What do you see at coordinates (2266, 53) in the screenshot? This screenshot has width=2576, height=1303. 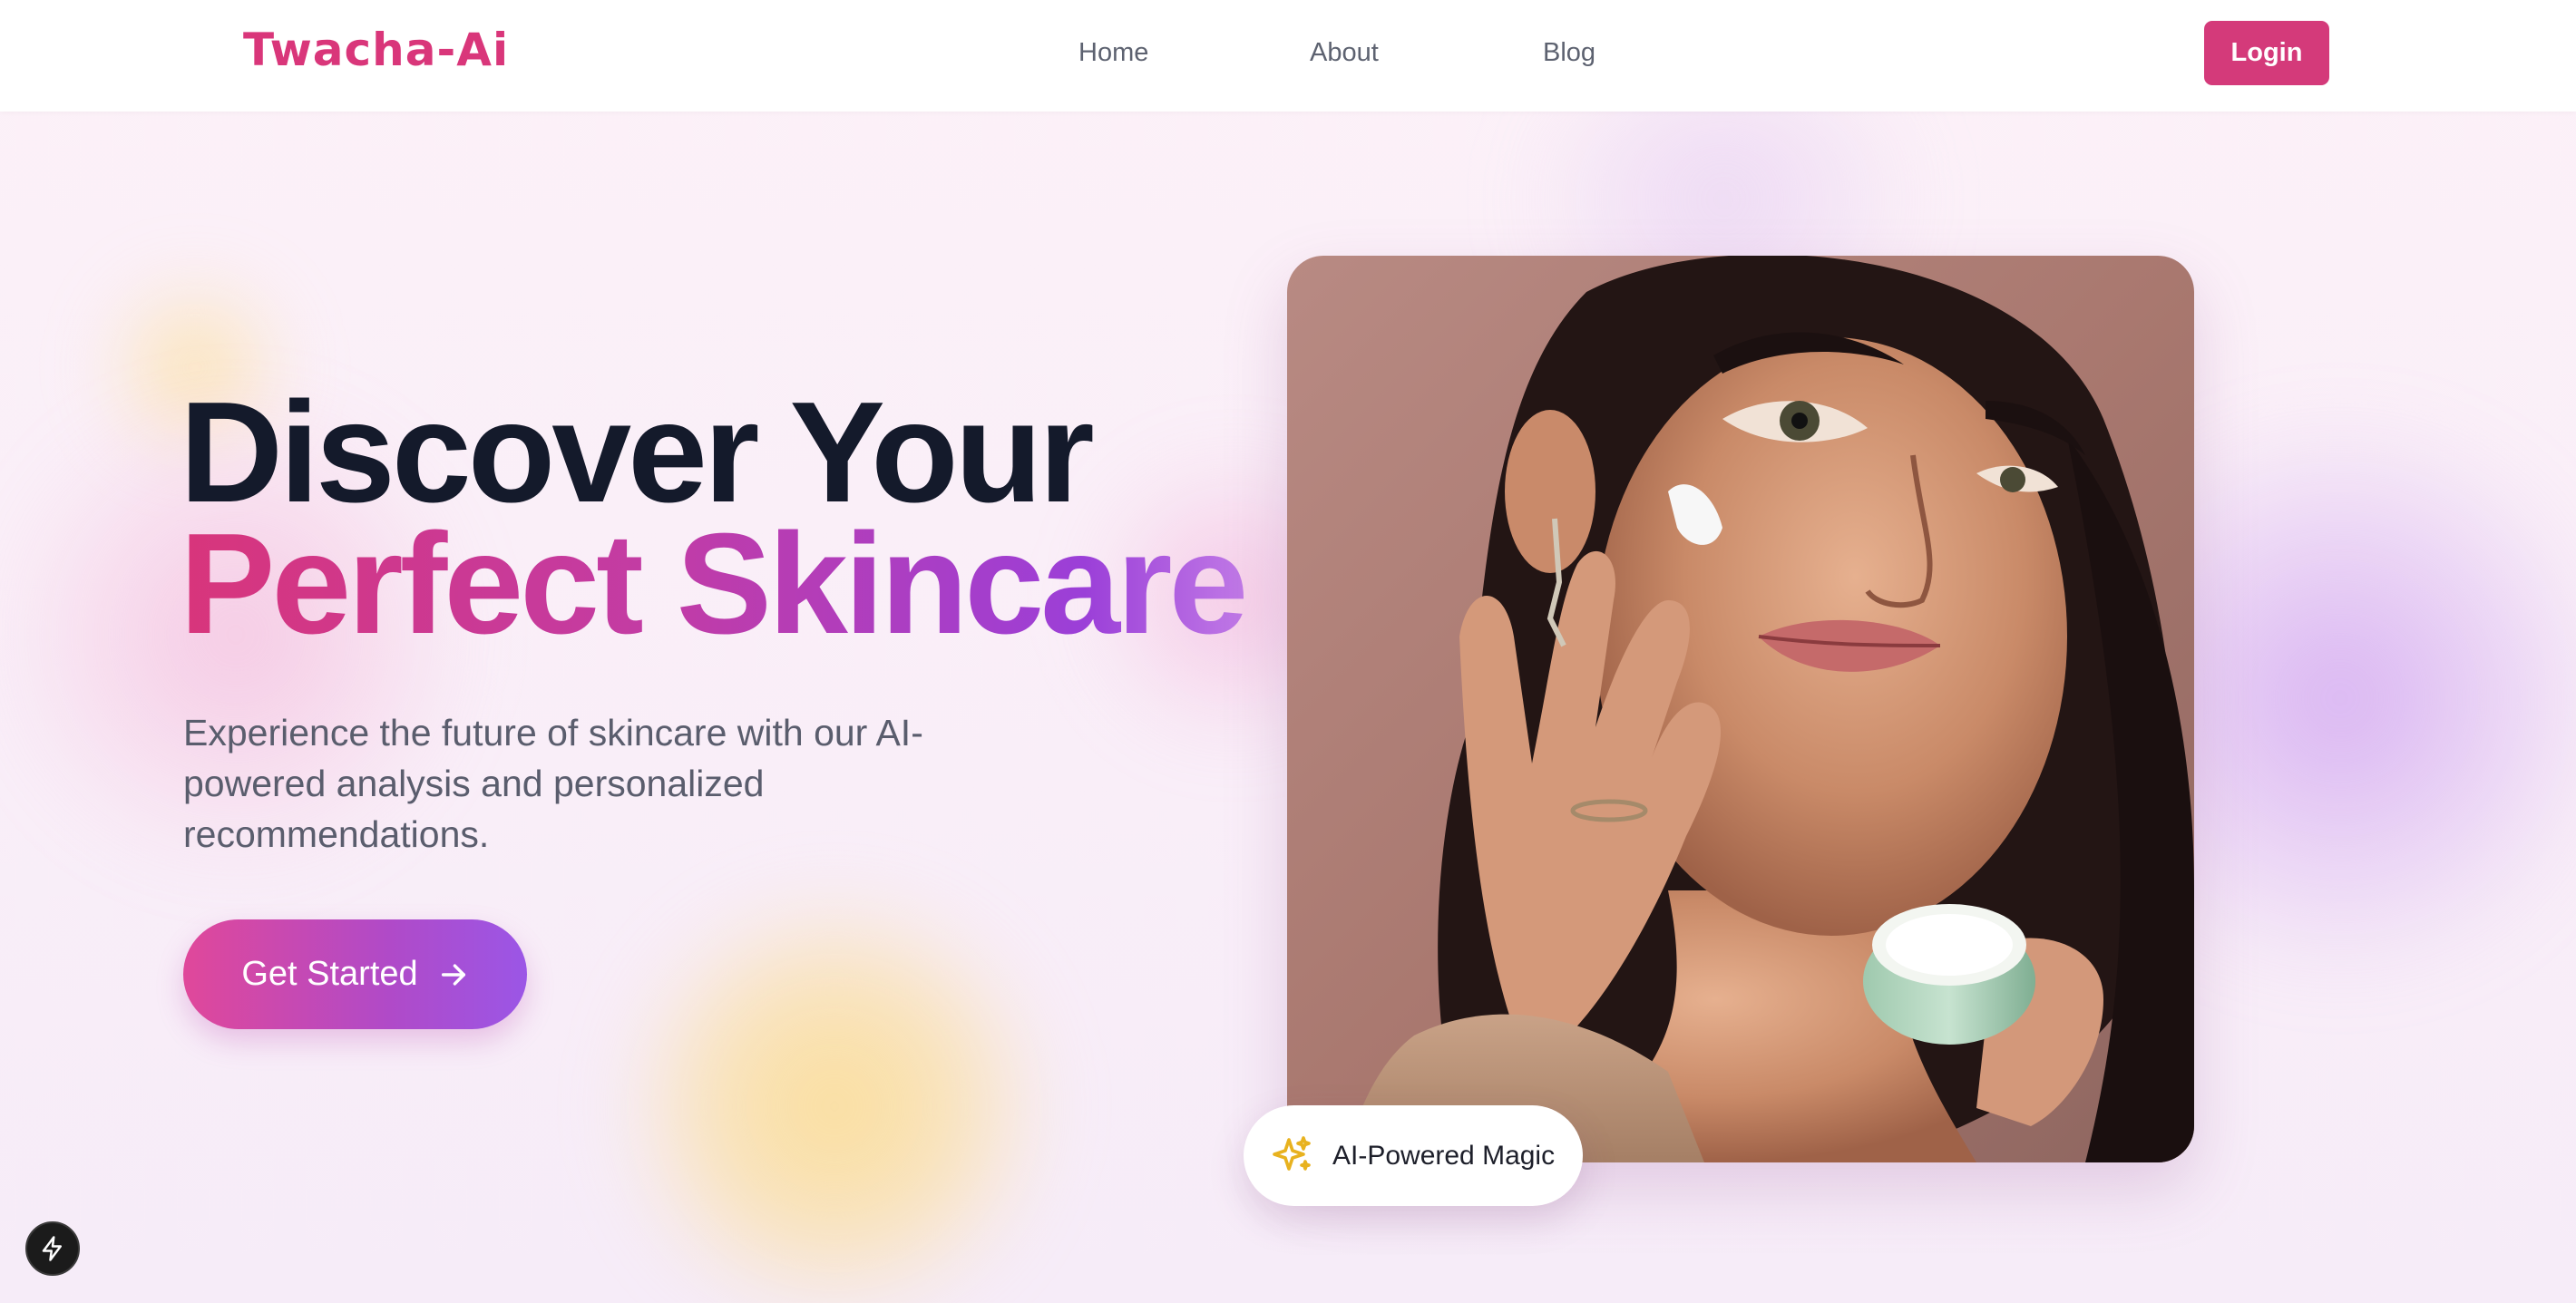 I see `login-button: Login` at bounding box center [2266, 53].